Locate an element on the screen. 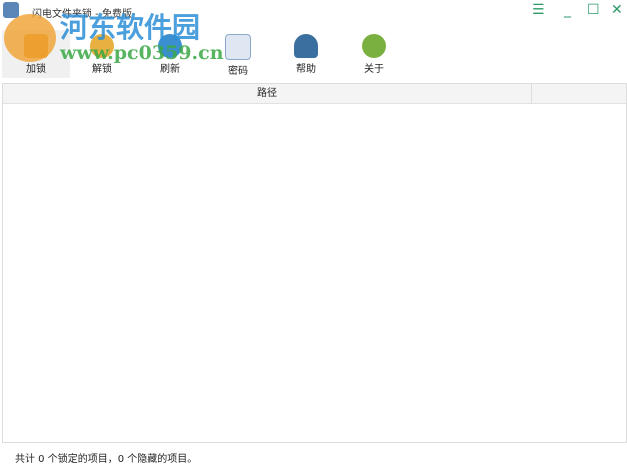 The height and width of the screenshot is (465, 627). watermark-url: www.pc0359.cn is located at coordinates (142, 53).